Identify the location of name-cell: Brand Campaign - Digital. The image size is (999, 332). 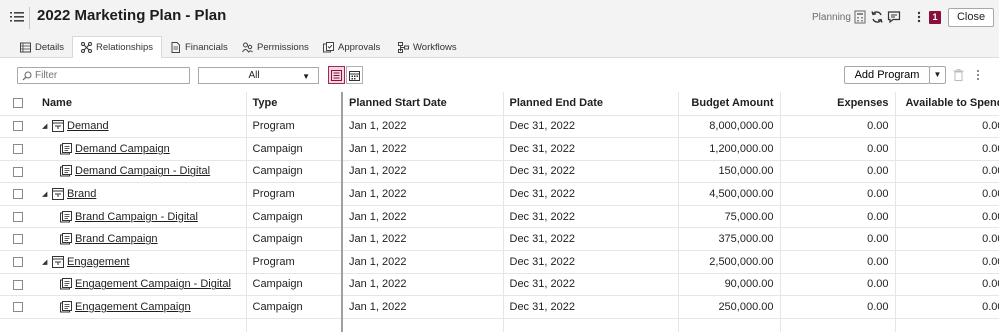
(141, 217).